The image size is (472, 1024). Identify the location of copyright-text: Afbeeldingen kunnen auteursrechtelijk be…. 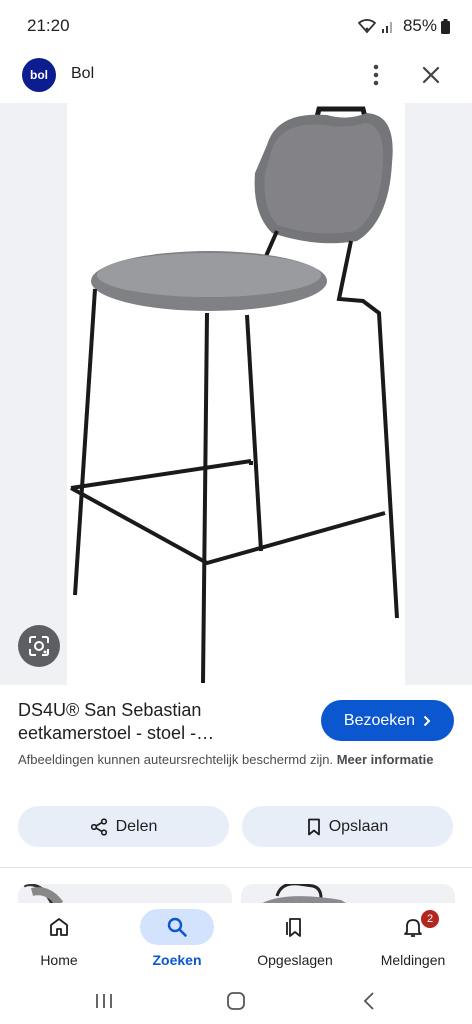
(176, 759).